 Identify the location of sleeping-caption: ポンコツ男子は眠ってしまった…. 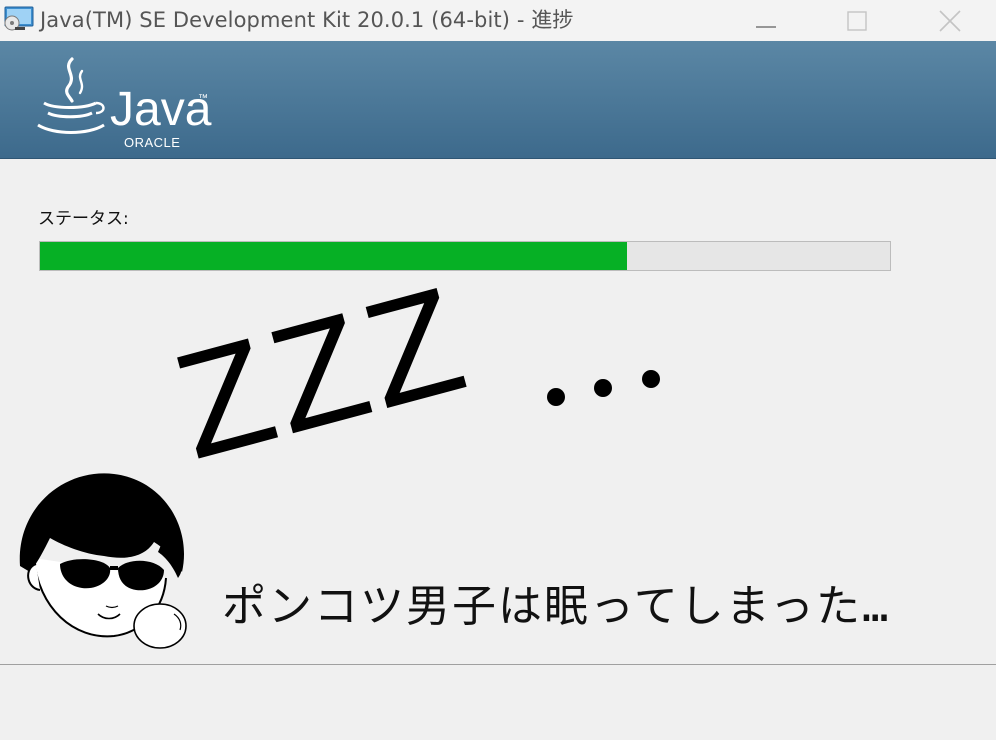
(556, 606).